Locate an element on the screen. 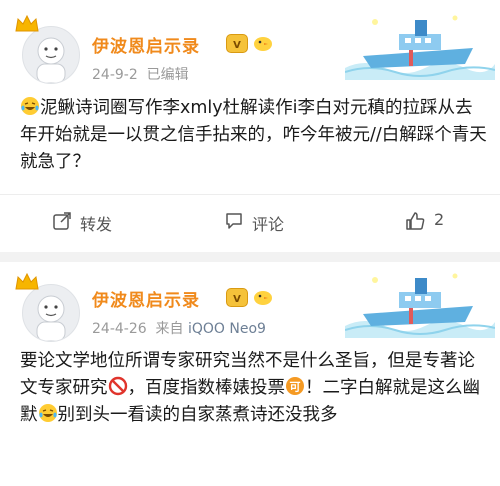  repost-icon is located at coordinates (62, 221).